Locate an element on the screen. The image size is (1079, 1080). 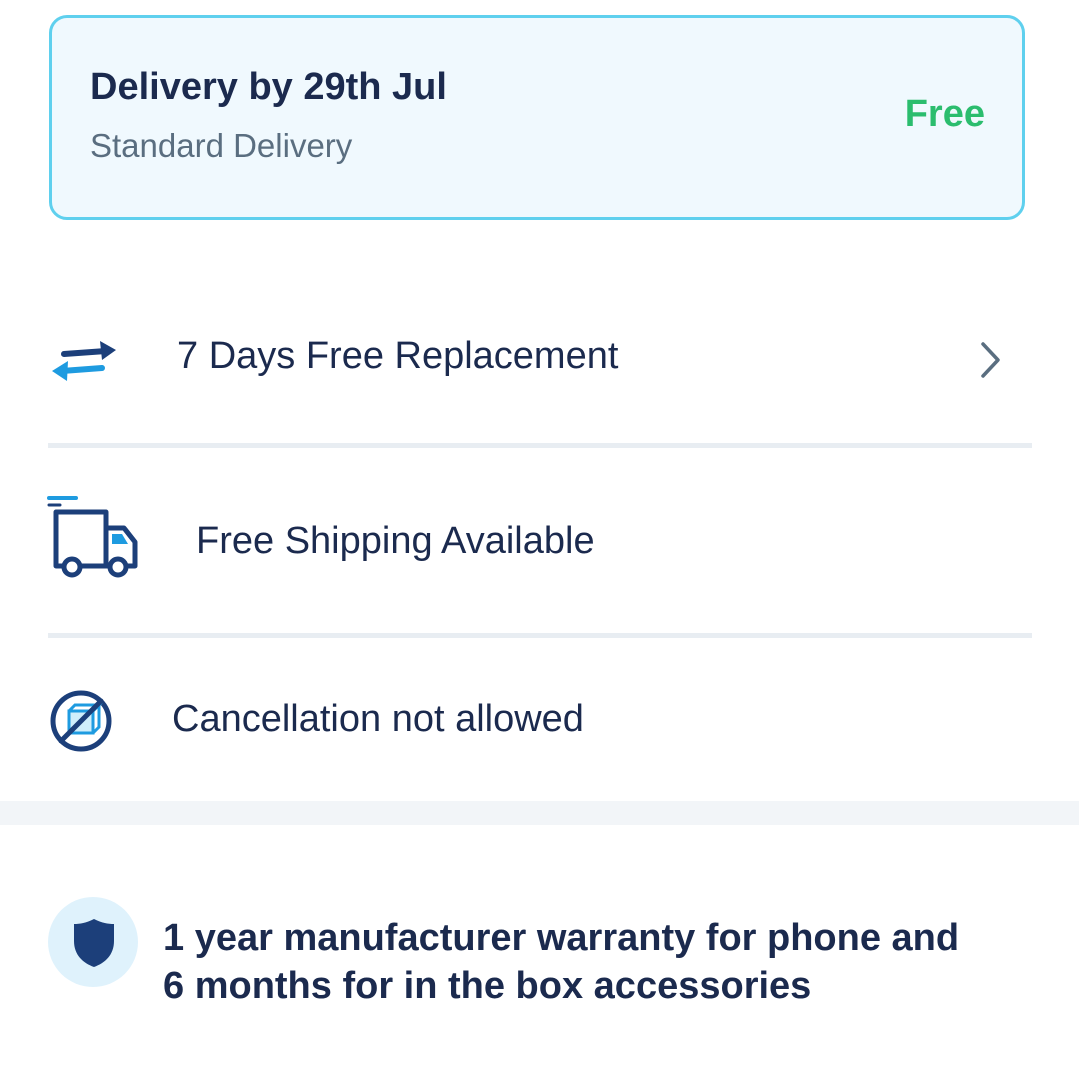
cancellation-row: Cancellation not allowed is located at coordinates (539, 725).